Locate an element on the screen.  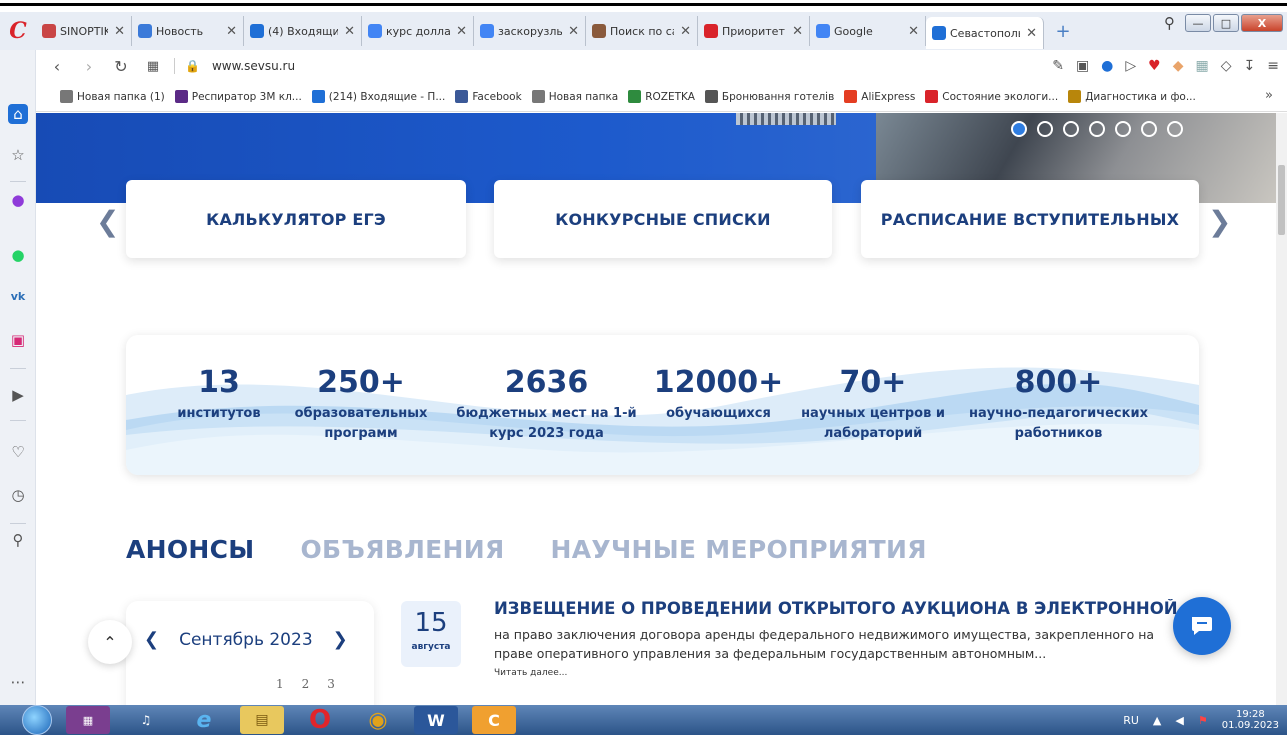
ie-icon: e is located at coordinates (204, 720).